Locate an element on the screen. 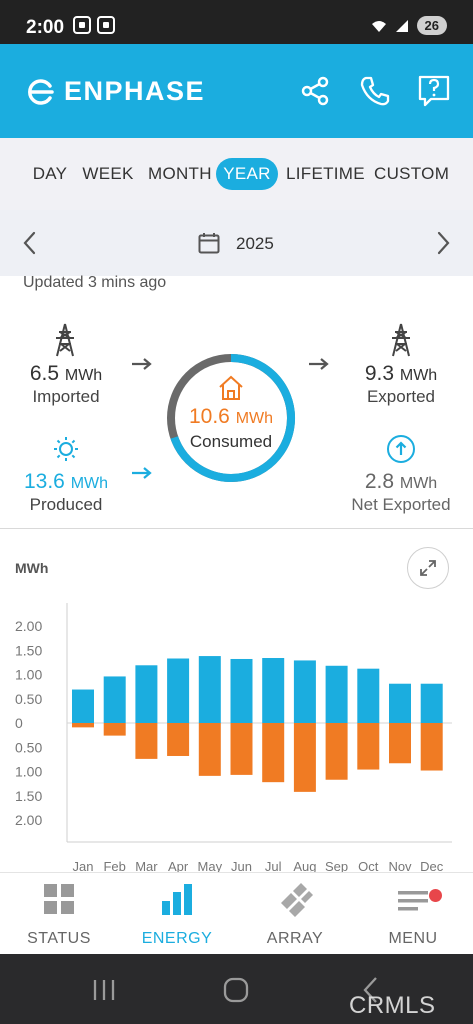  status-bar: 2:00 26 is located at coordinates (236, 22).